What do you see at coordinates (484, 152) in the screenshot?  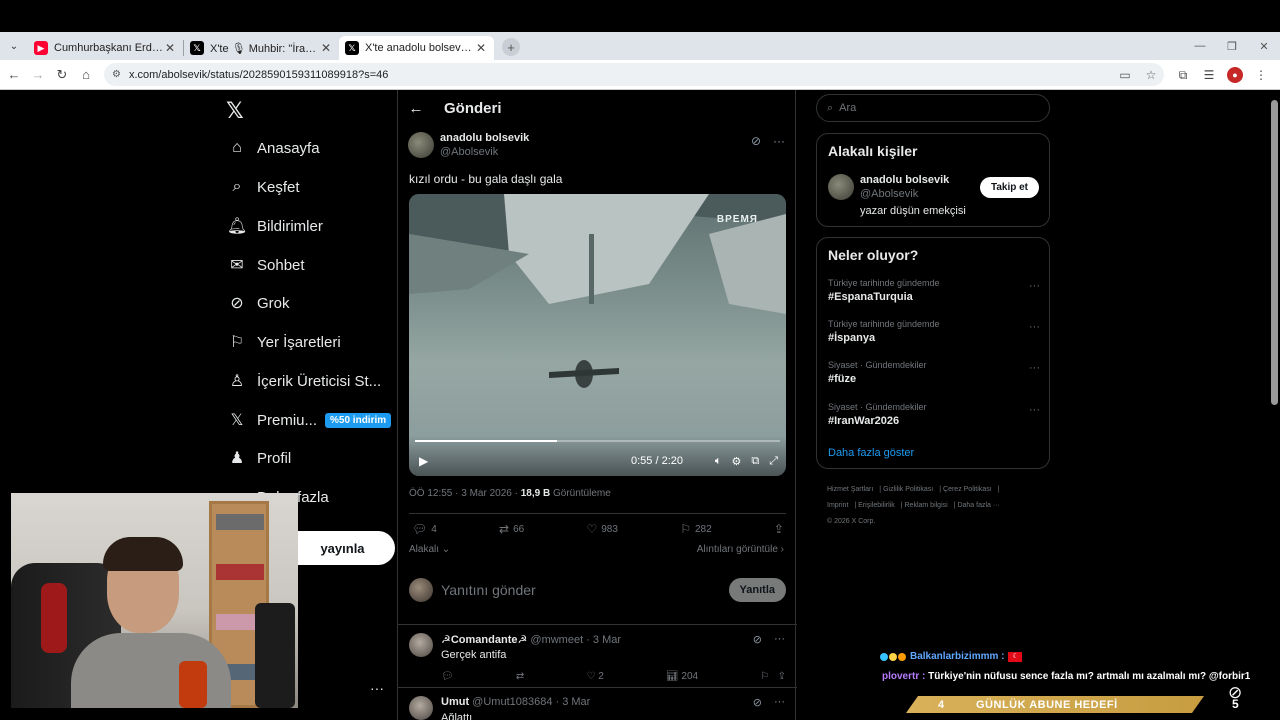 I see `author-handle: @Abolsevik` at bounding box center [484, 152].